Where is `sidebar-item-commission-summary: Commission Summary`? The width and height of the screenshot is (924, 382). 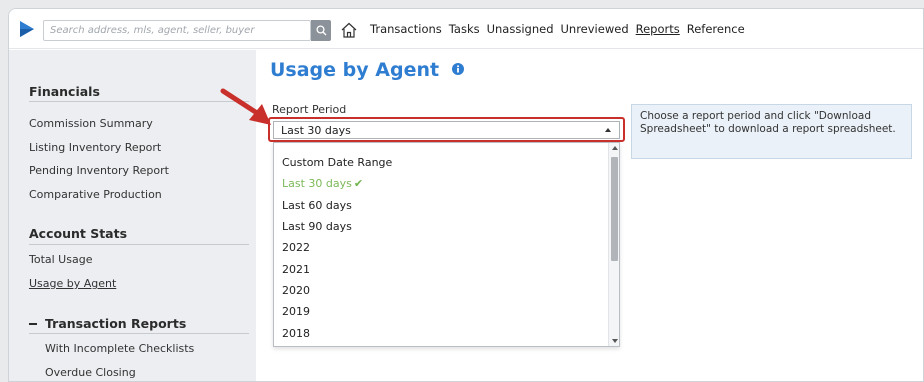 sidebar-item-commission-summary: Commission Summary is located at coordinates (91, 123).